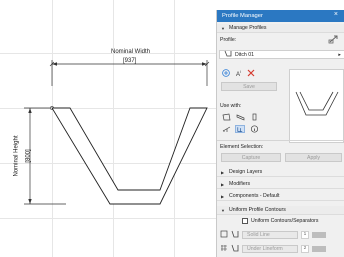  I want to click on profile-actions: AI, so click(238, 74).